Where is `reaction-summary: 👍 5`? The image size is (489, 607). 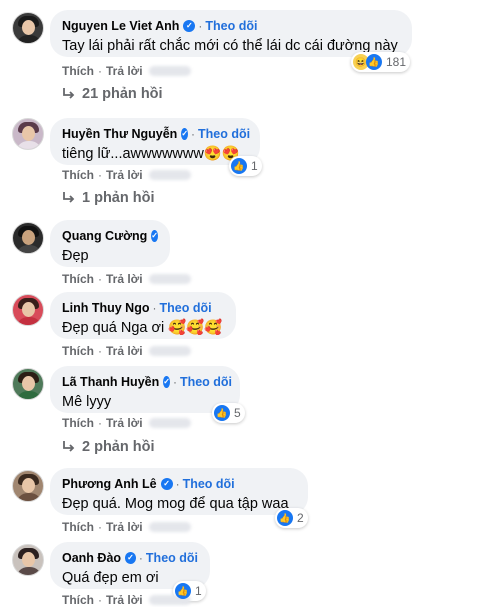
reaction-summary: 👍 5 is located at coordinates (228, 413).